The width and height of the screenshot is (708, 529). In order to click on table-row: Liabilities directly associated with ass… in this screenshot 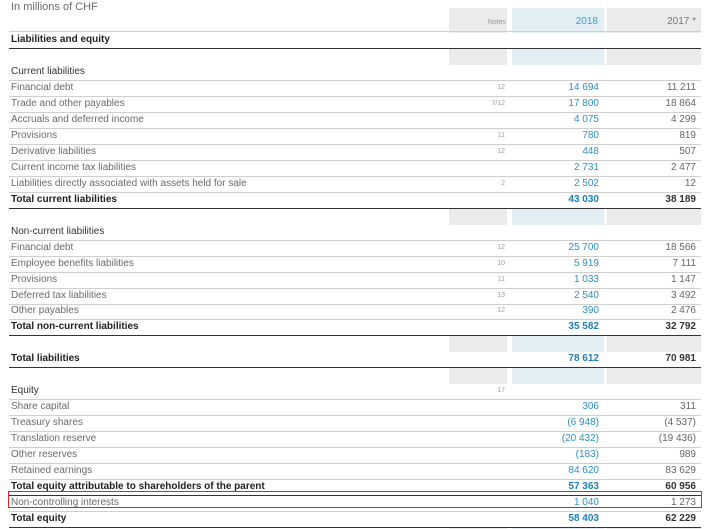, I will do `click(354, 184)`.